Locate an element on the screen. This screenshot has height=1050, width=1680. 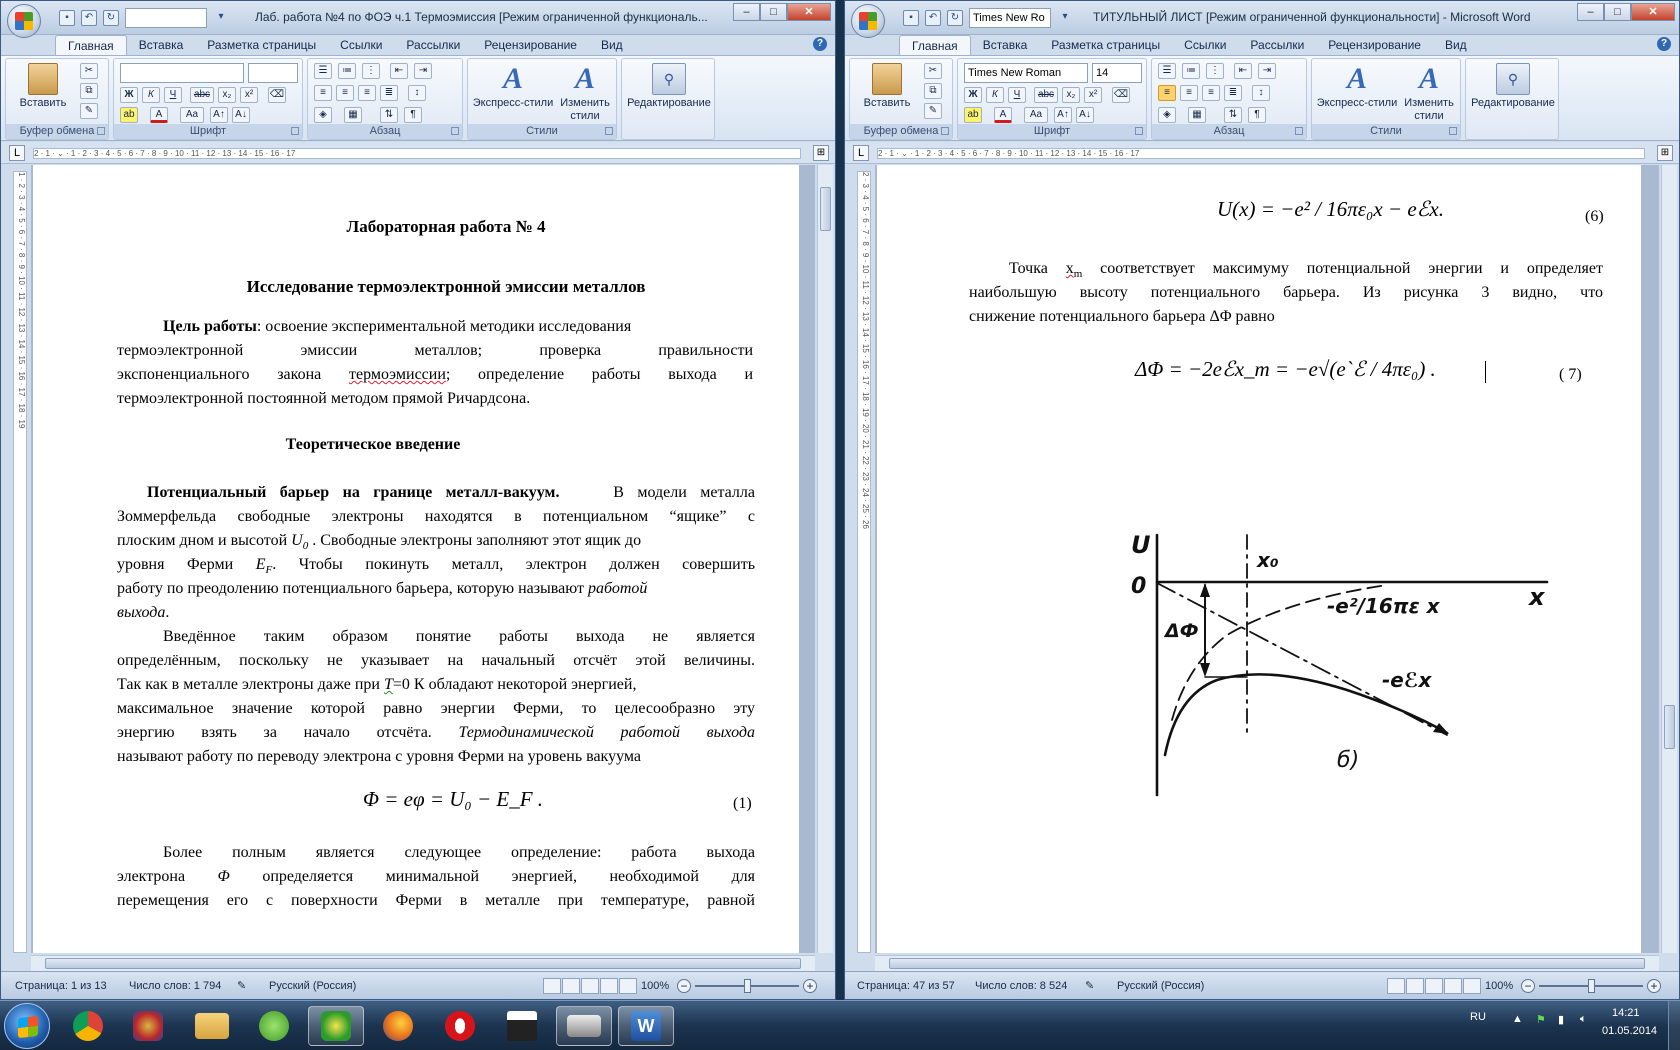
draft-button is located at coordinates (628, 986).